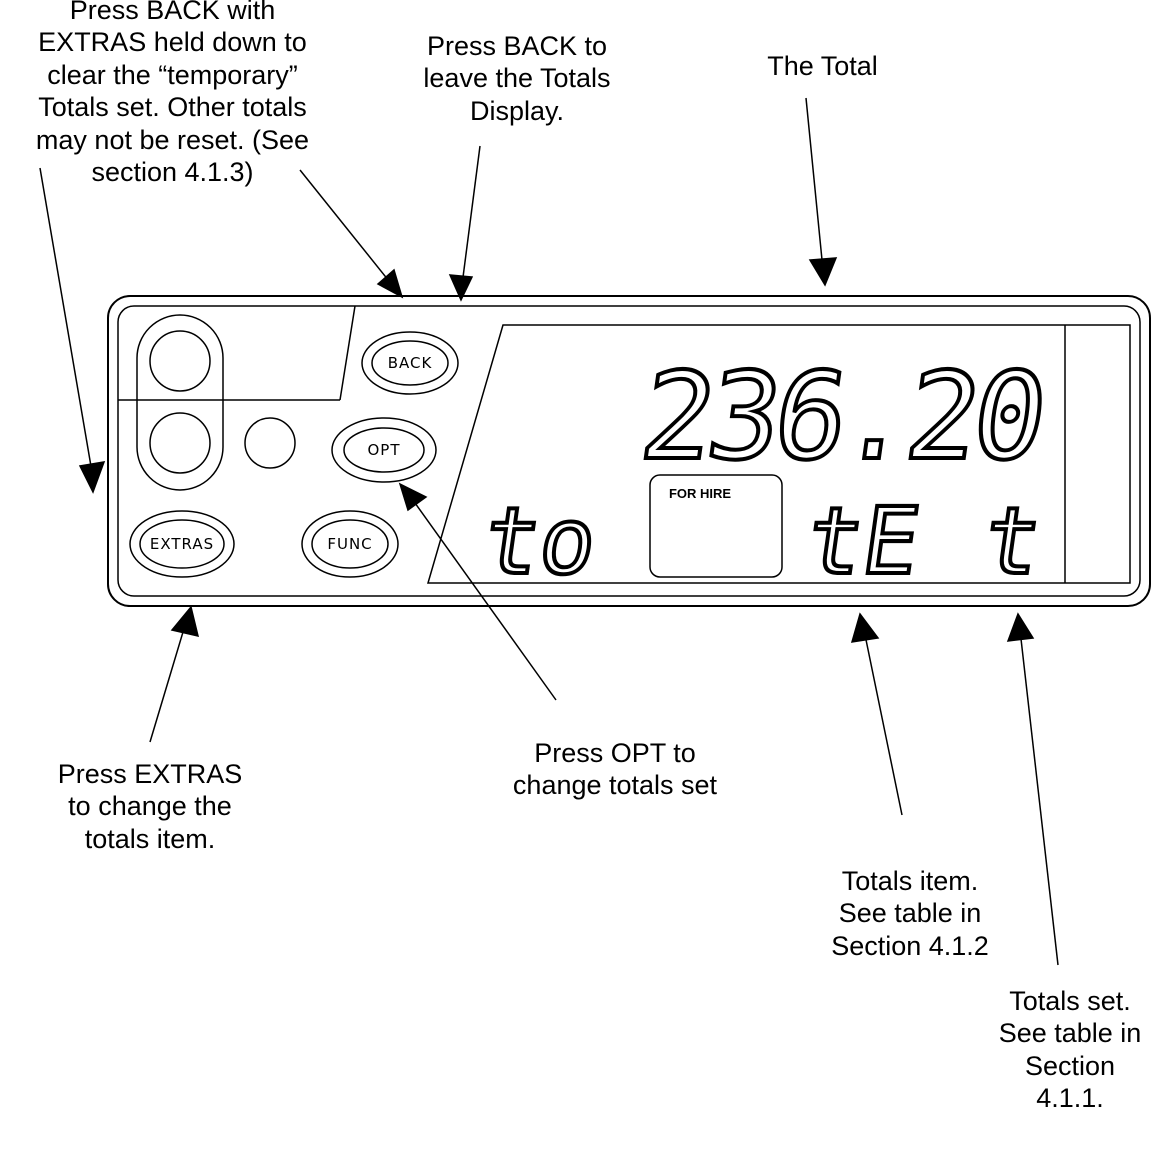  I want to click on arrow-extras, so click(168, 682).